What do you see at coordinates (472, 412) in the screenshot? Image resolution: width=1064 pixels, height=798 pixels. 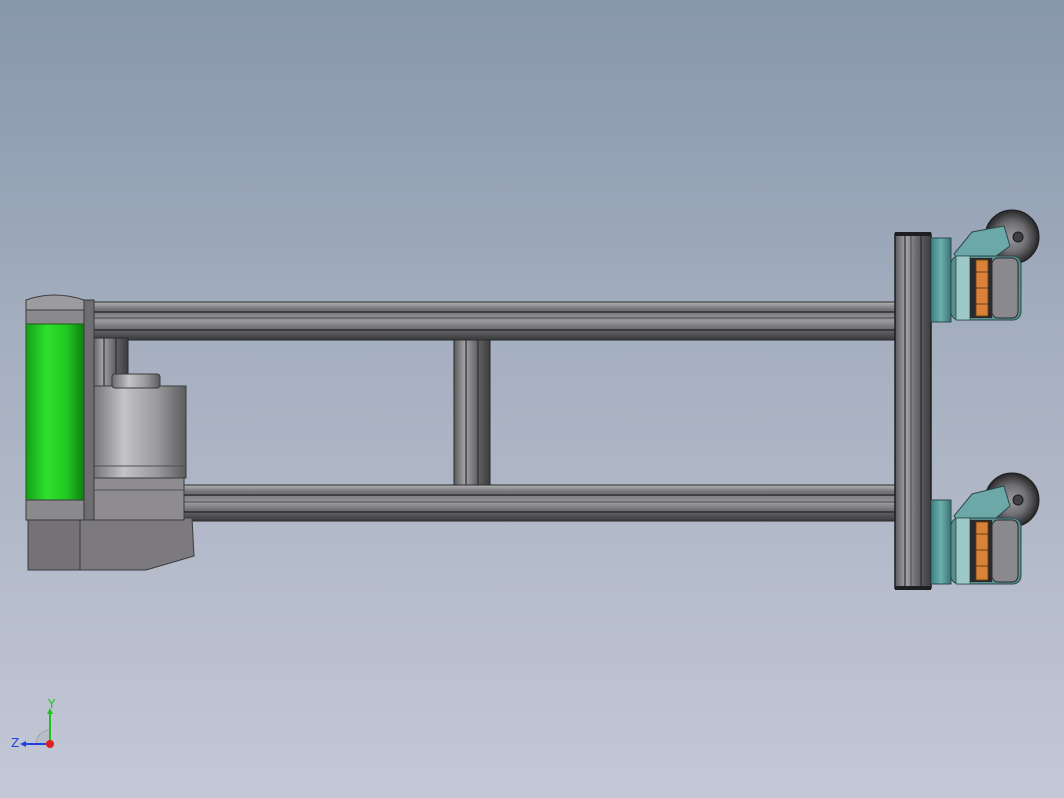 I see `middle-cross-member` at bounding box center [472, 412].